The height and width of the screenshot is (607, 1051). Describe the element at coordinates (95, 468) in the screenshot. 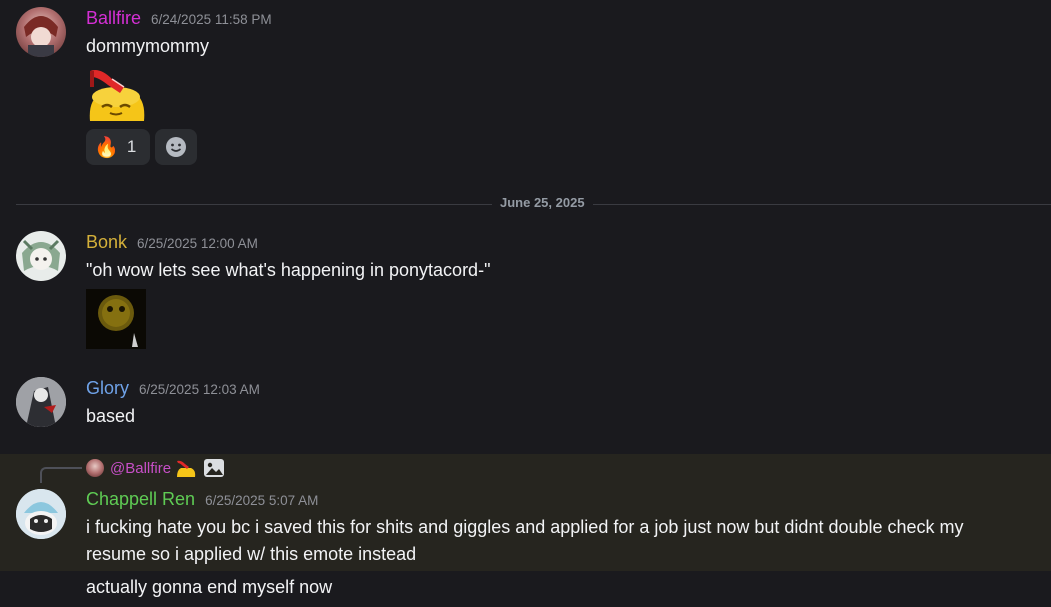

I see `reply-avatar` at that location.